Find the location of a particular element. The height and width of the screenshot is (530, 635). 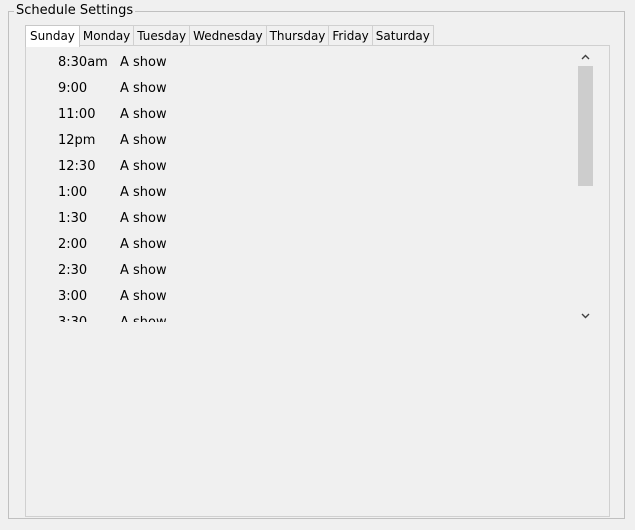

schedule-row: 12:30 A show is located at coordinates (303, 167).